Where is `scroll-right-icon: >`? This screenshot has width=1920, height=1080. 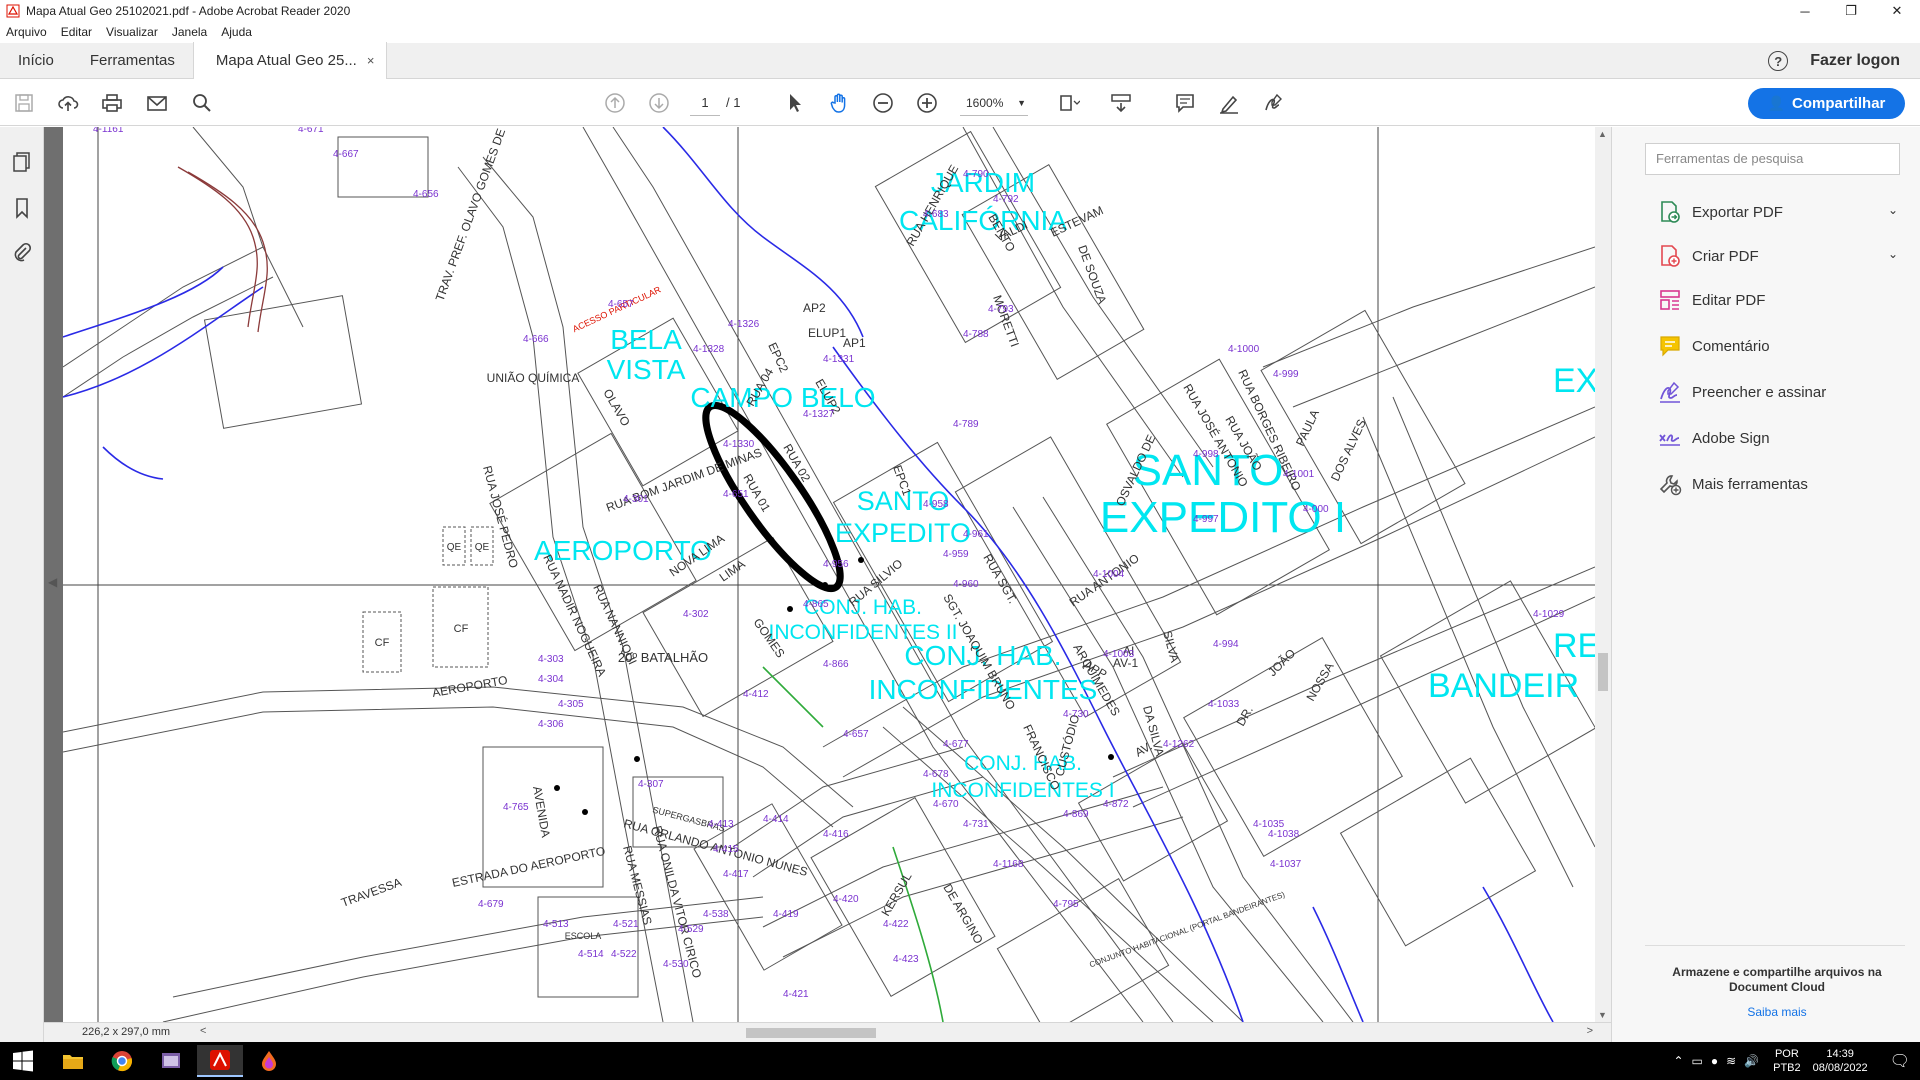
scroll-right-icon: > is located at coordinates (1590, 1031).